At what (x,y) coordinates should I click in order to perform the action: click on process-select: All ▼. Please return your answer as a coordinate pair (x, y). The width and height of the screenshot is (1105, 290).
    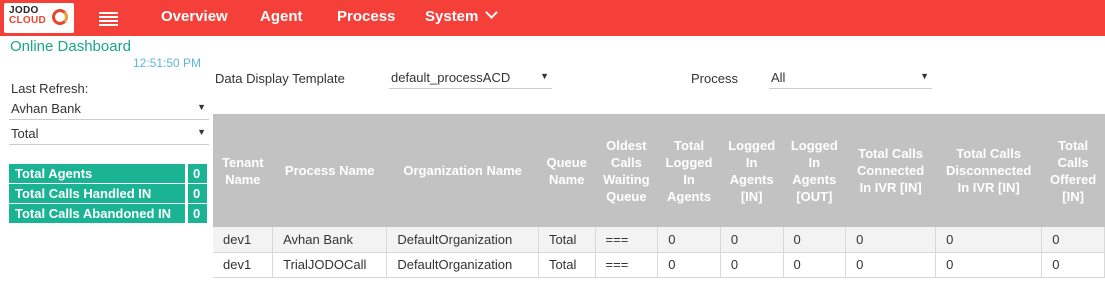
    Looking at the image, I should click on (850, 78).